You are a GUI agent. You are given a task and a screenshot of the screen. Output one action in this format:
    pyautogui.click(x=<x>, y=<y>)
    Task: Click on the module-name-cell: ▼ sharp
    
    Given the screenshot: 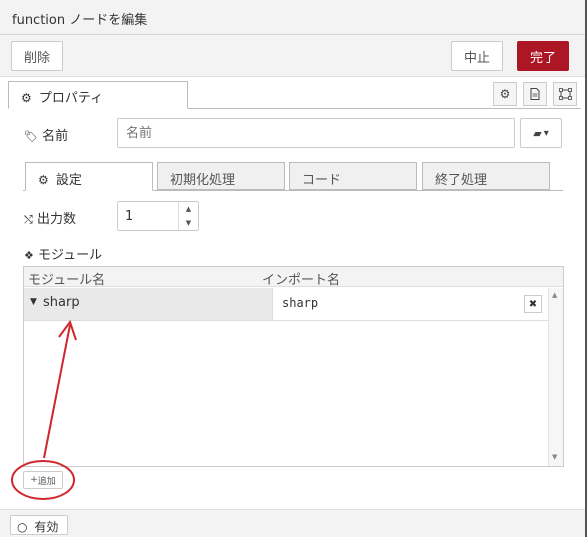 What is the action you would take?
    pyautogui.click(x=148, y=304)
    